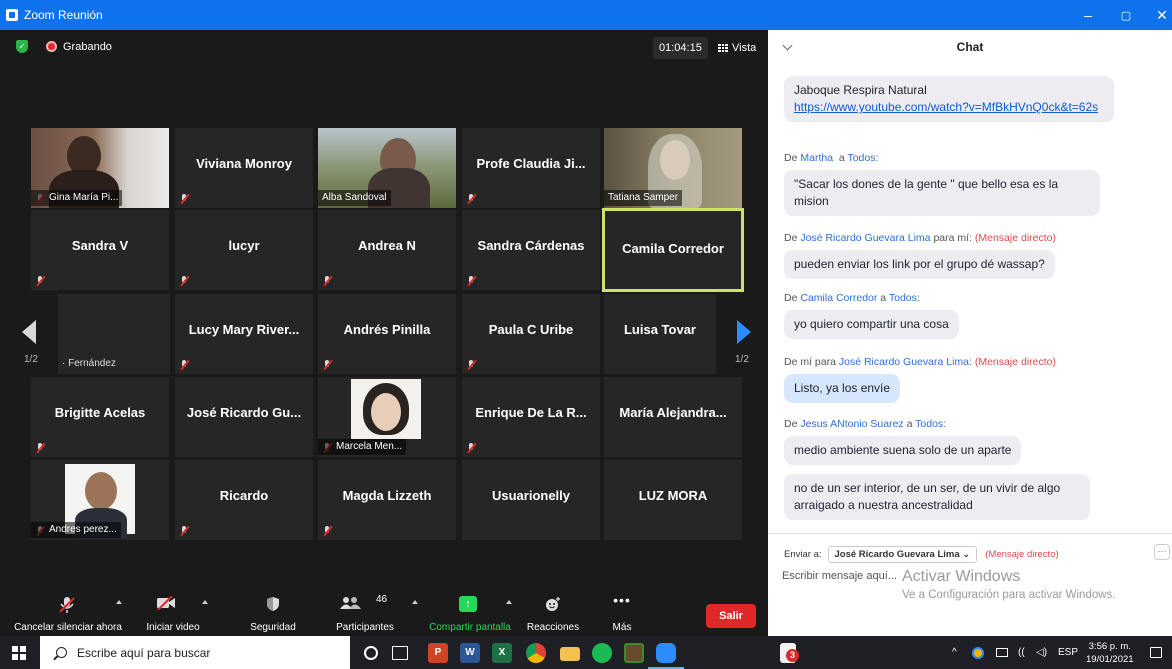 The height and width of the screenshot is (669, 1172). What do you see at coordinates (536, 653) in the screenshot?
I see `chrome-icon` at bounding box center [536, 653].